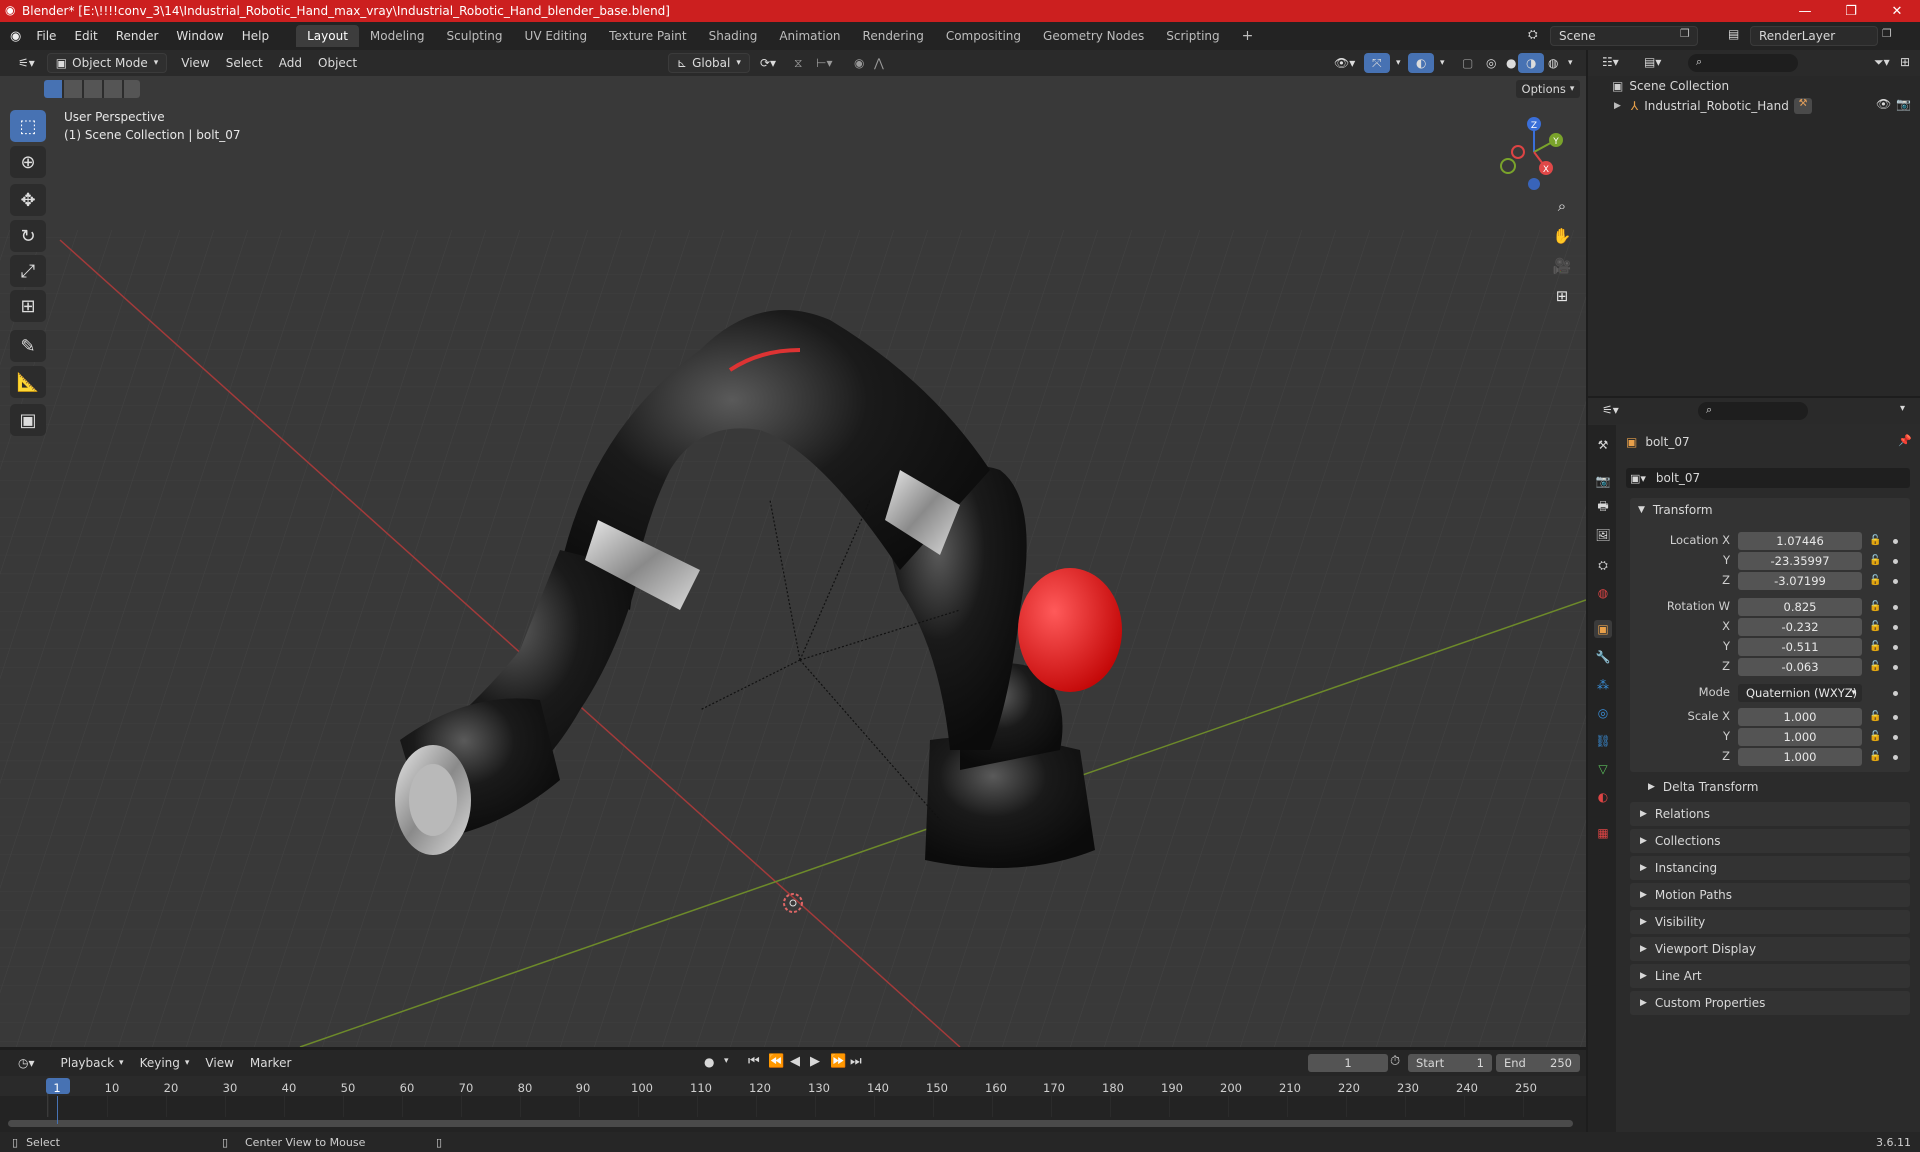 The image size is (1920, 1152). What do you see at coordinates (1570, 63) in the screenshot?
I see `shading-dropdown-icon: ▾` at bounding box center [1570, 63].